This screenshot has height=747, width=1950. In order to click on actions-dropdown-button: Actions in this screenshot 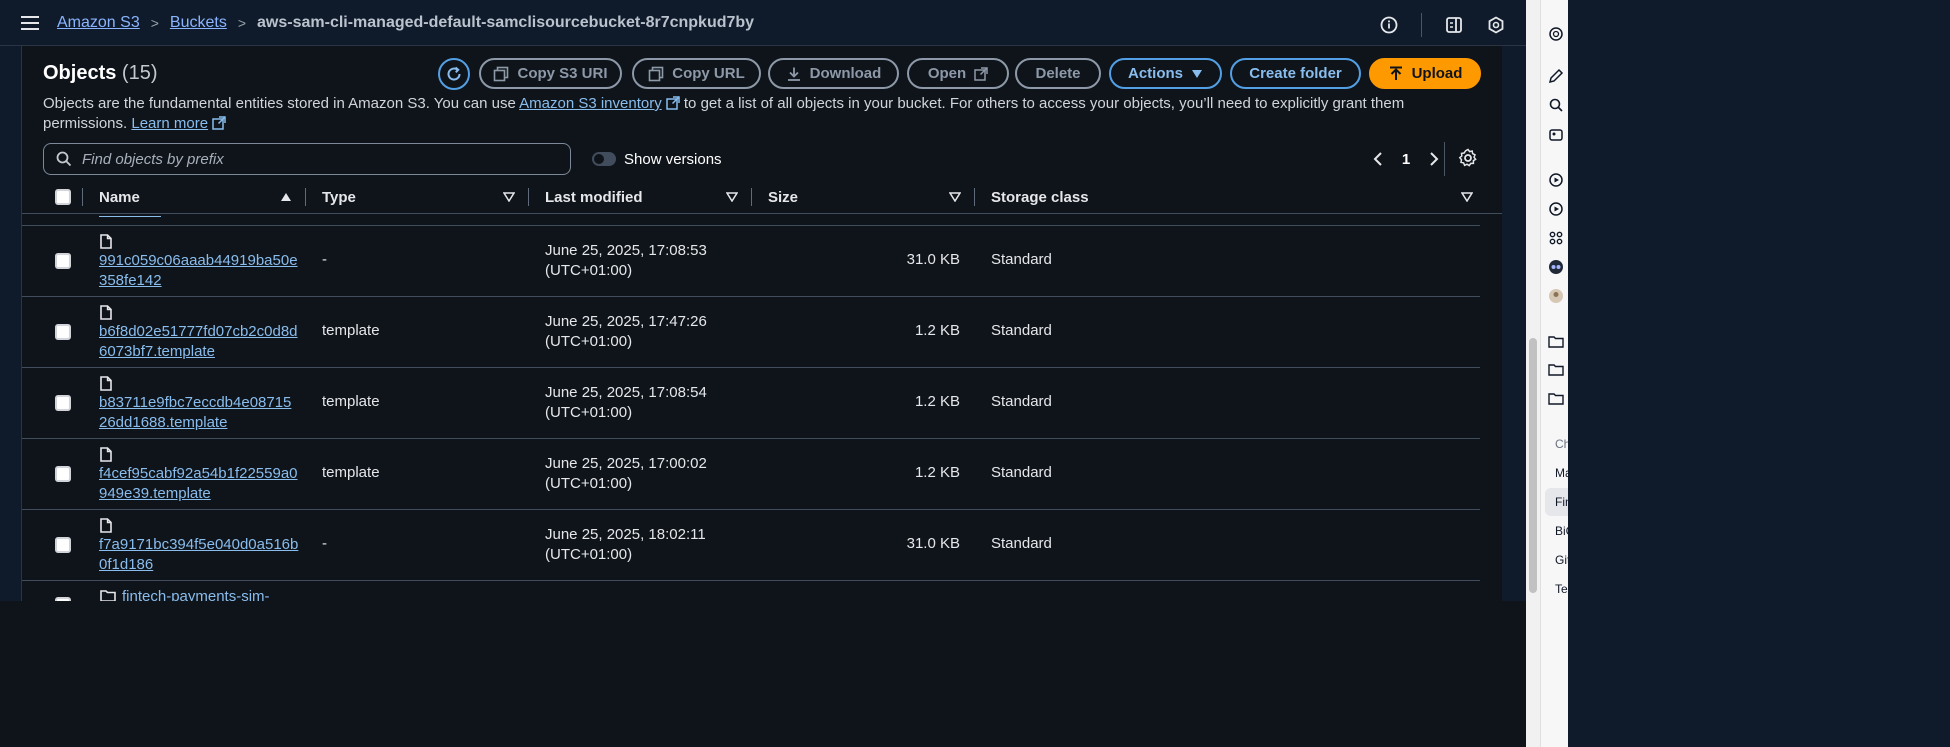, I will do `click(1165, 73)`.